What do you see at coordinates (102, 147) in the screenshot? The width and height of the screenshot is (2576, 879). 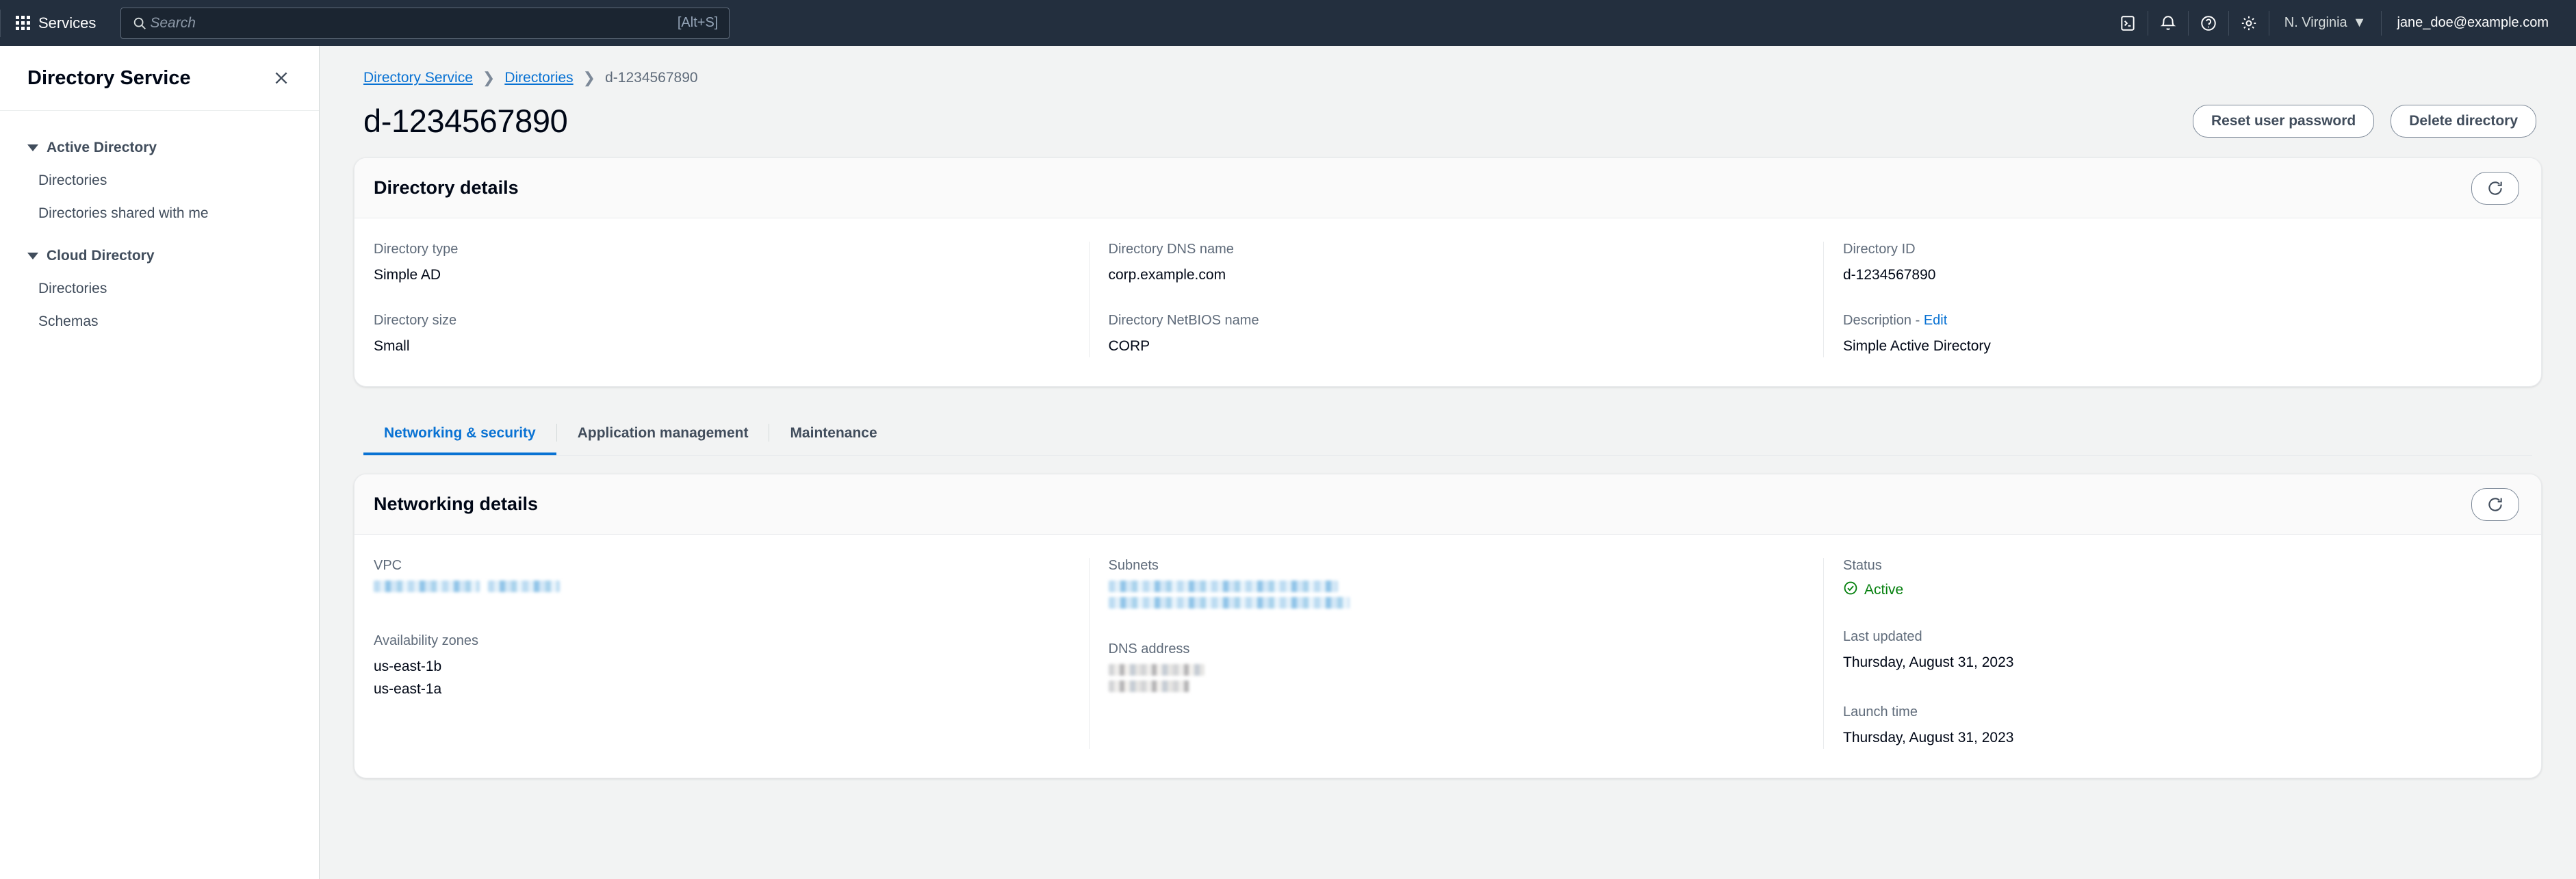 I see `sidebar-group-label: Active Directory` at bounding box center [102, 147].